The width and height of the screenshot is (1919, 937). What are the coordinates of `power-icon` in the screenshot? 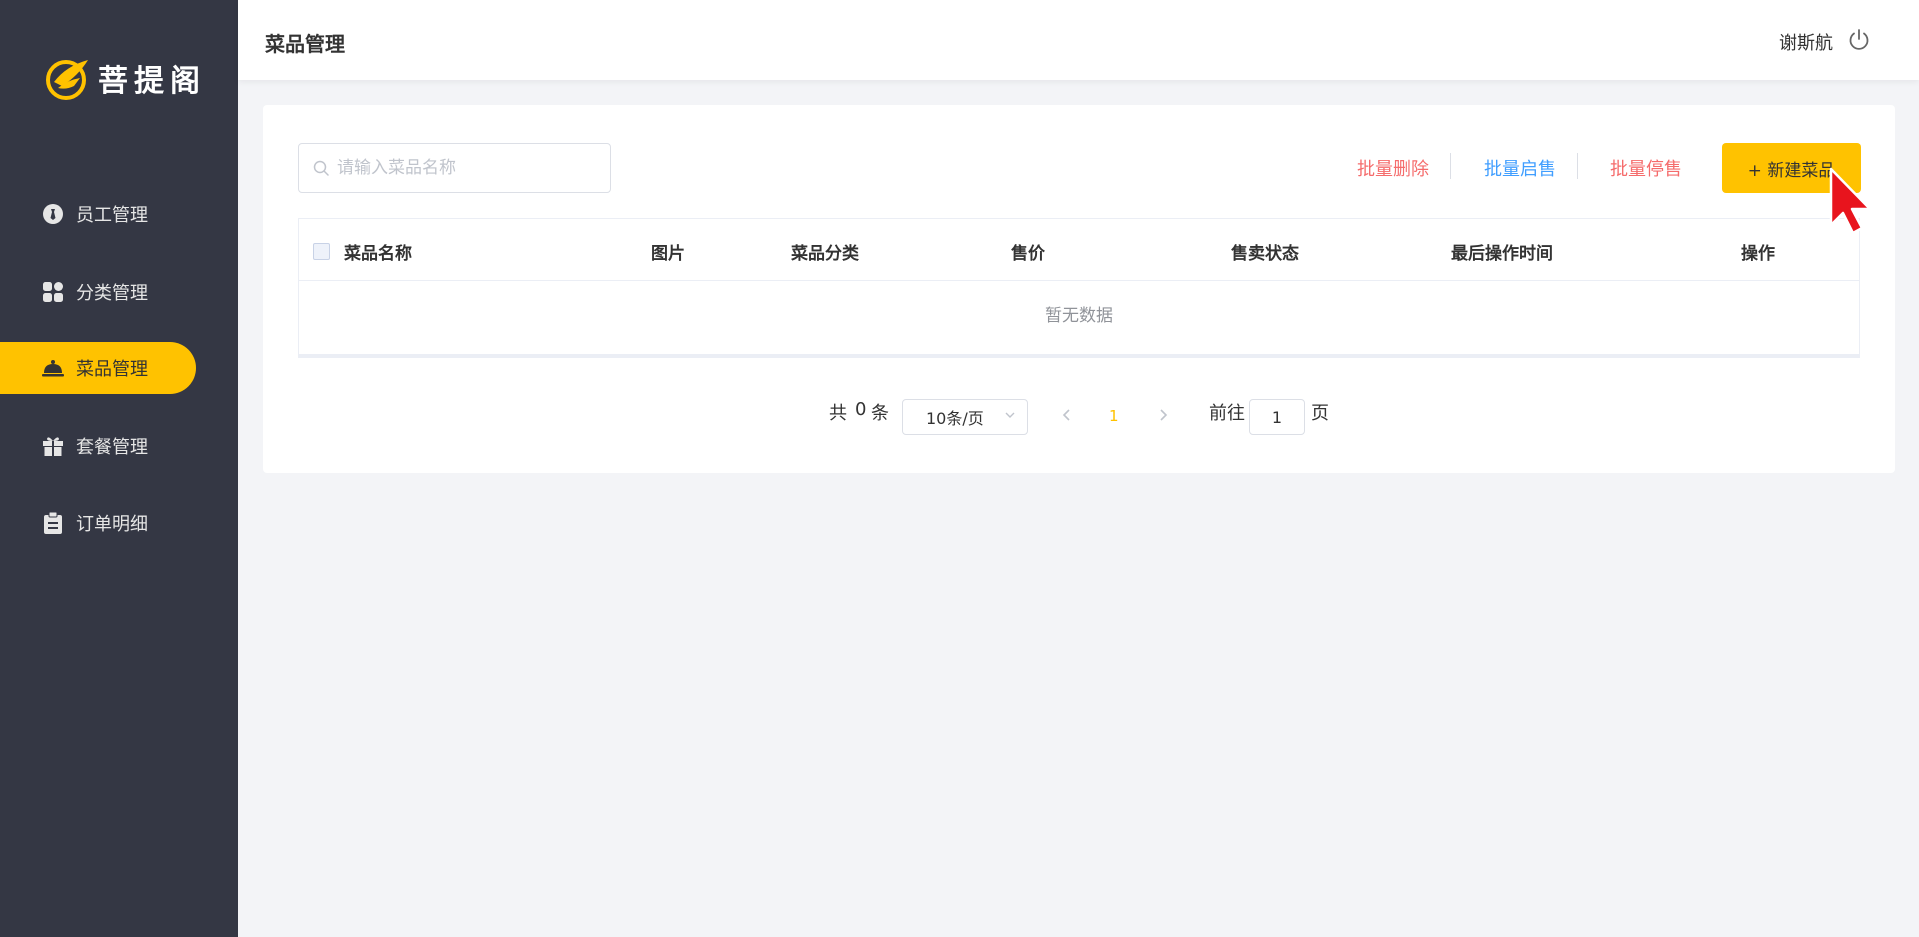 It's located at (1859, 40).